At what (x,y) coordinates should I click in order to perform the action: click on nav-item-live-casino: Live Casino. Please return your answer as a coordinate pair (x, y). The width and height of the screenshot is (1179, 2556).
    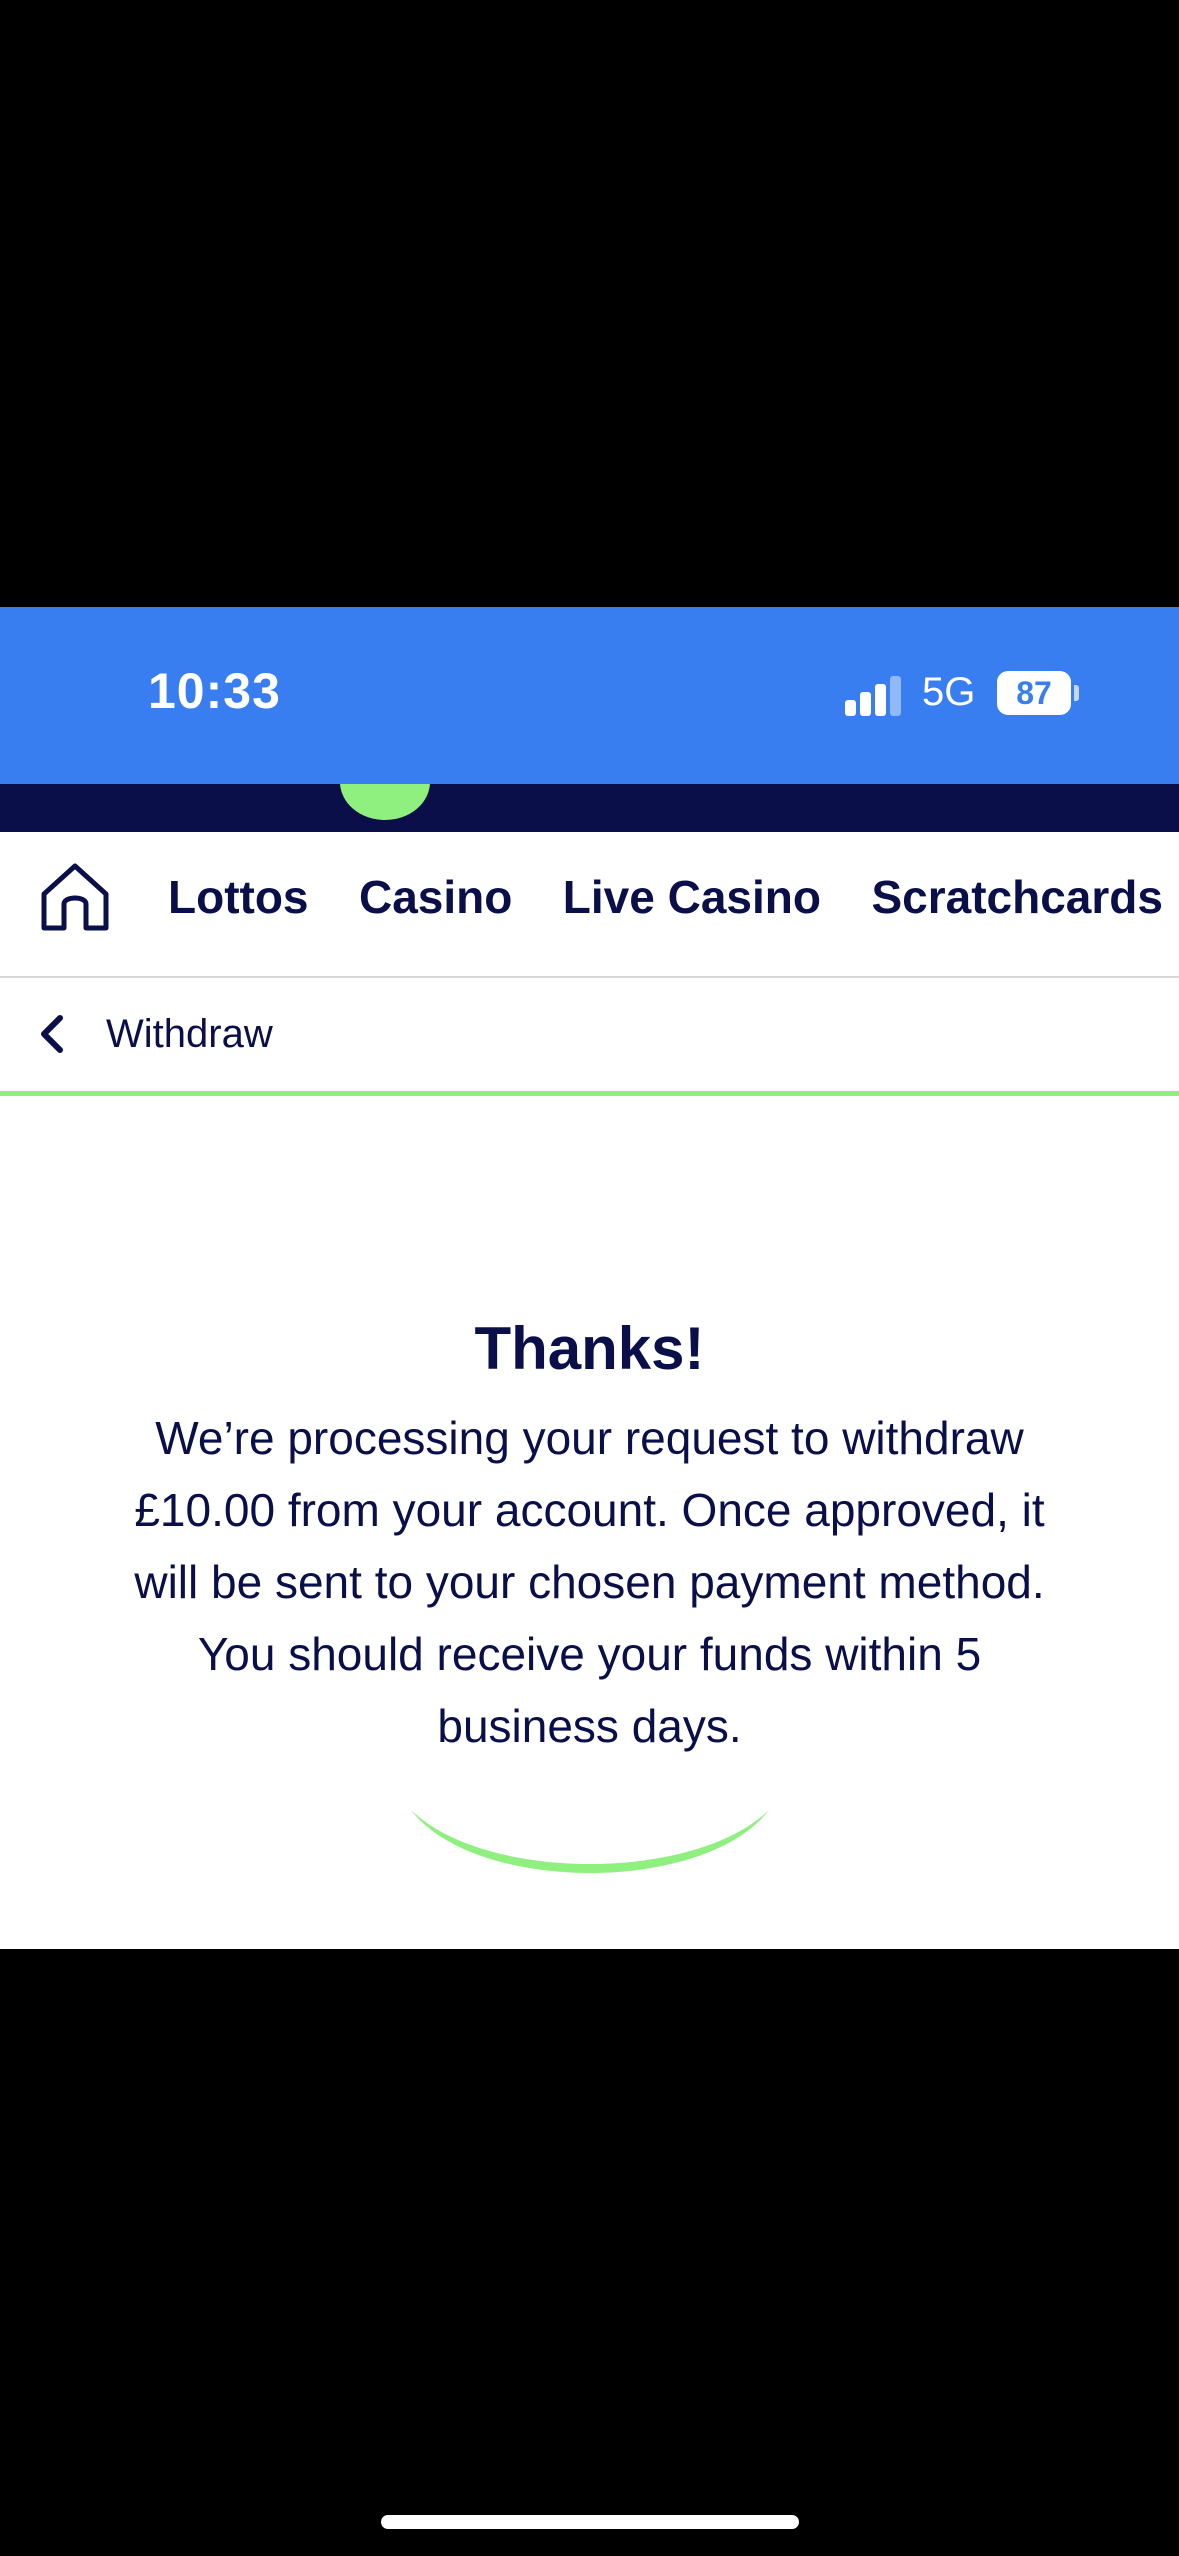
    Looking at the image, I should click on (692, 897).